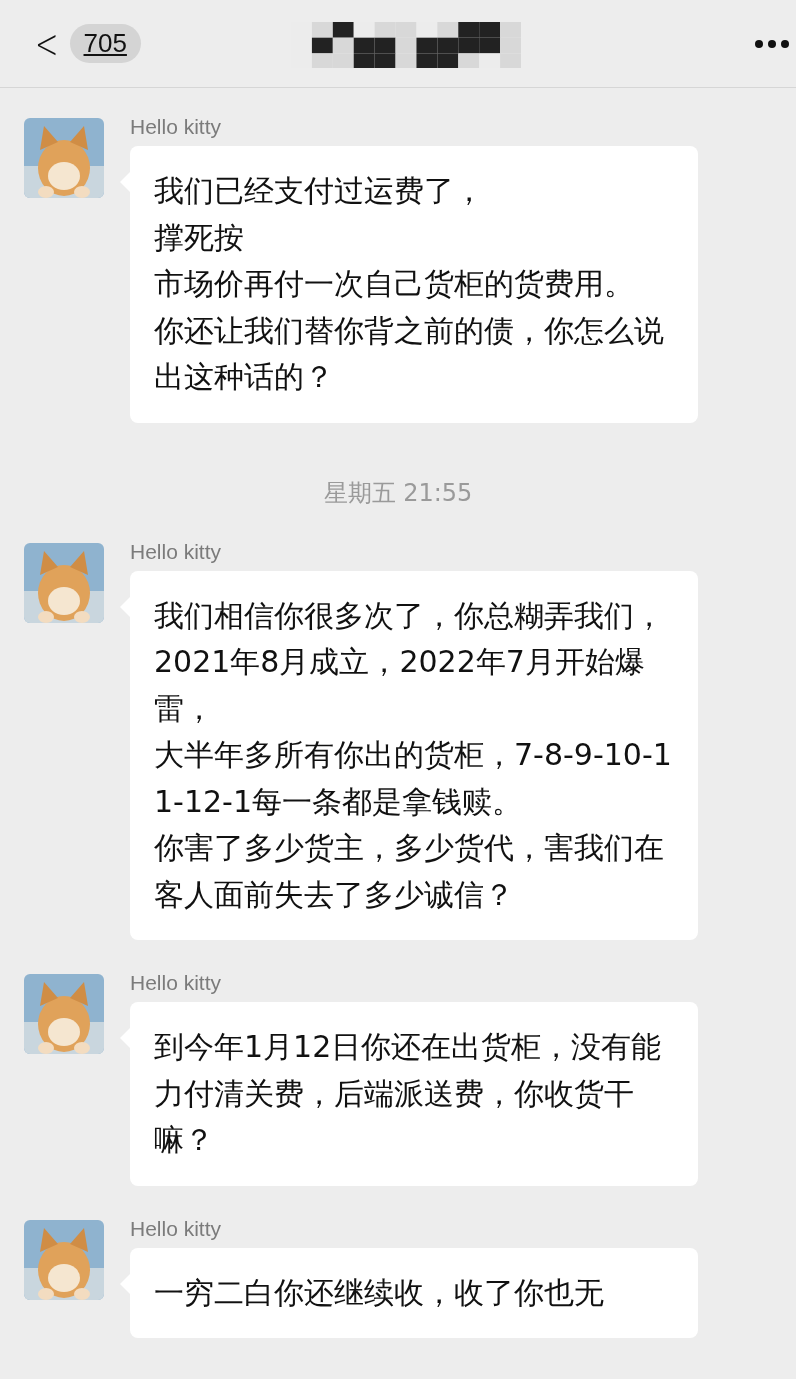  What do you see at coordinates (409, 615) in the screenshot?
I see `message-text: 我们相信你很多次了，你总糊弄我们，` at bounding box center [409, 615].